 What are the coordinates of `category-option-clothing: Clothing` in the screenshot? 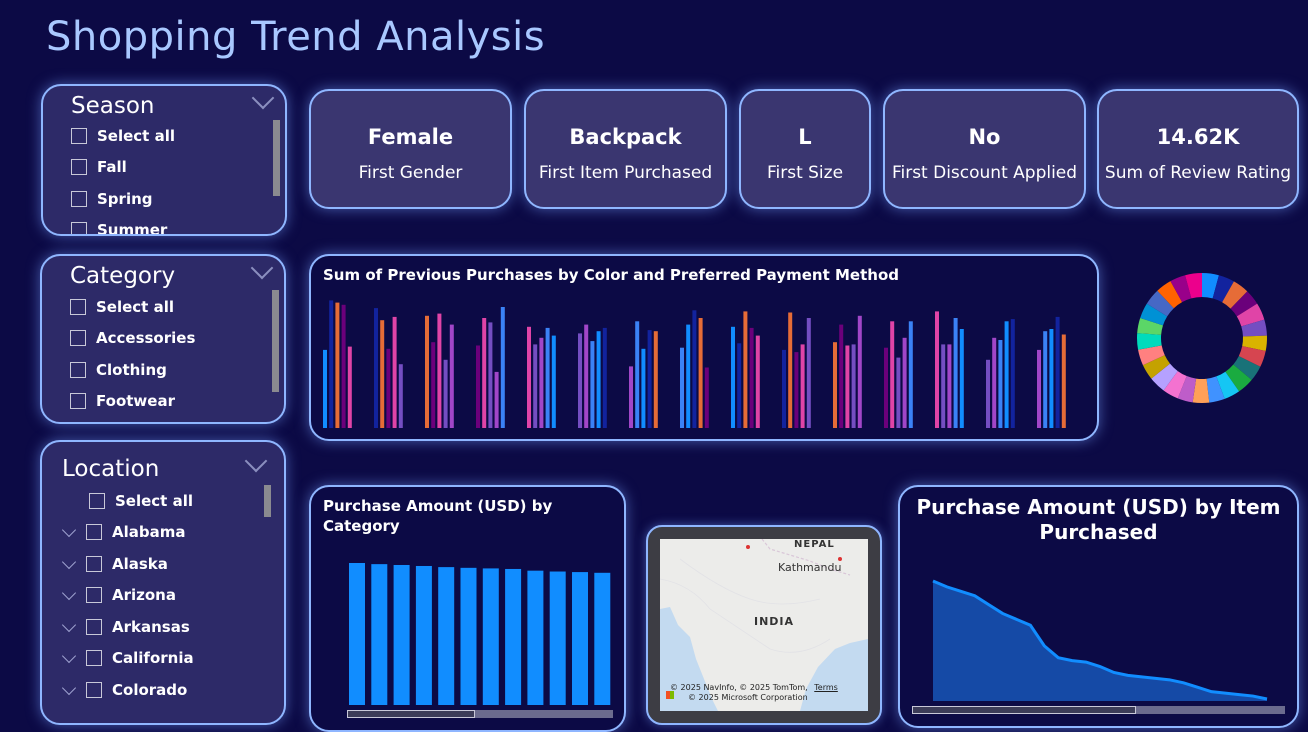 It's located at (132, 370).